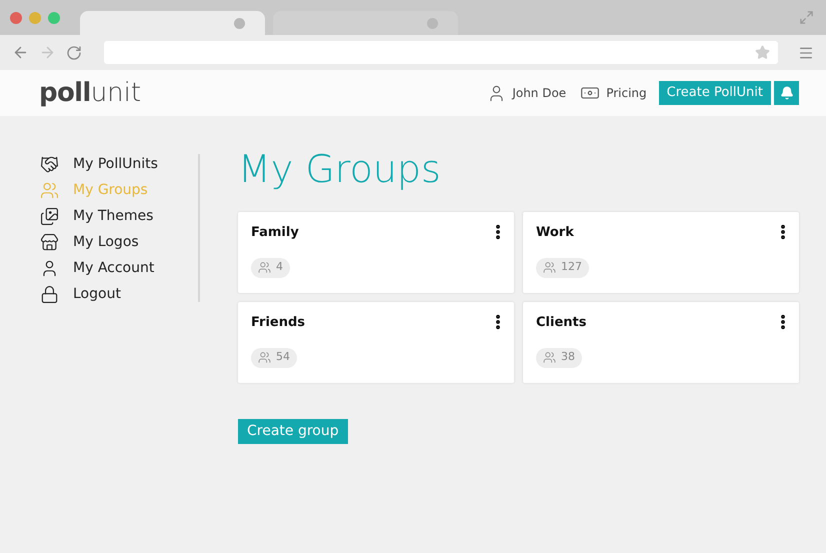  What do you see at coordinates (119, 242) in the screenshot?
I see `sidebar-item: My Logos` at bounding box center [119, 242].